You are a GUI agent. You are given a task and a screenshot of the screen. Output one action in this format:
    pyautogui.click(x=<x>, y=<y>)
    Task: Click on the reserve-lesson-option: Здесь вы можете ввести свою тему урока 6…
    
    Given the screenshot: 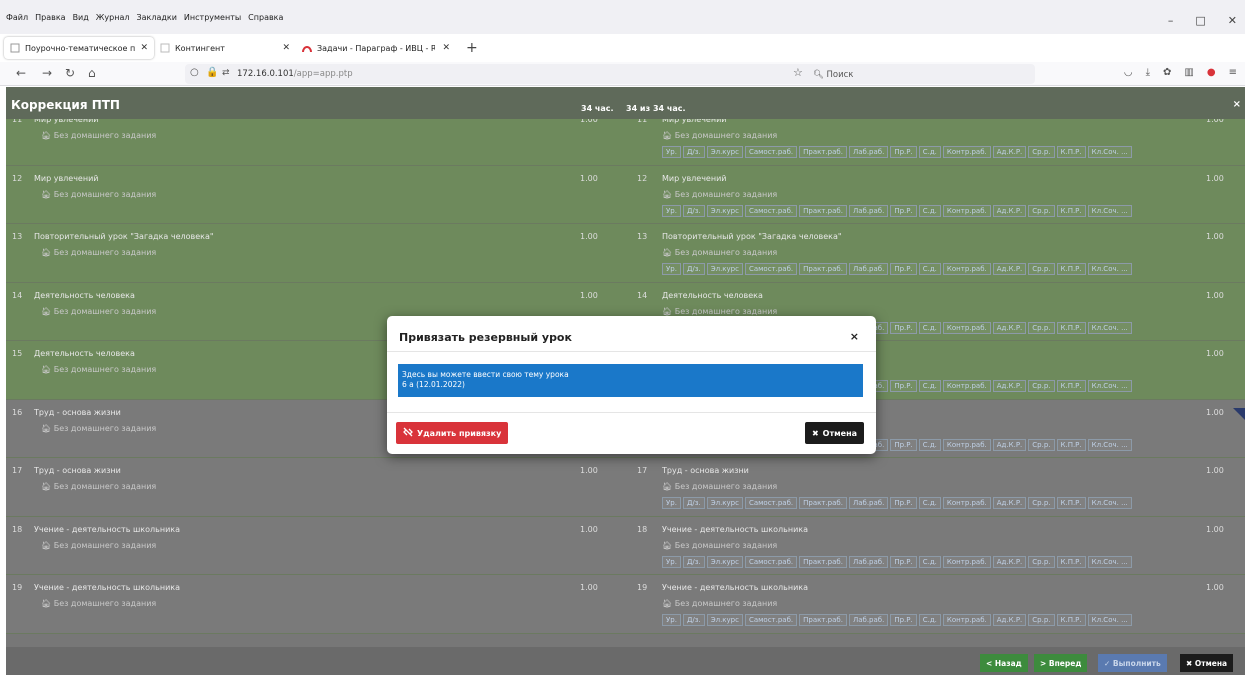 What is the action you would take?
    pyautogui.click(x=630, y=380)
    